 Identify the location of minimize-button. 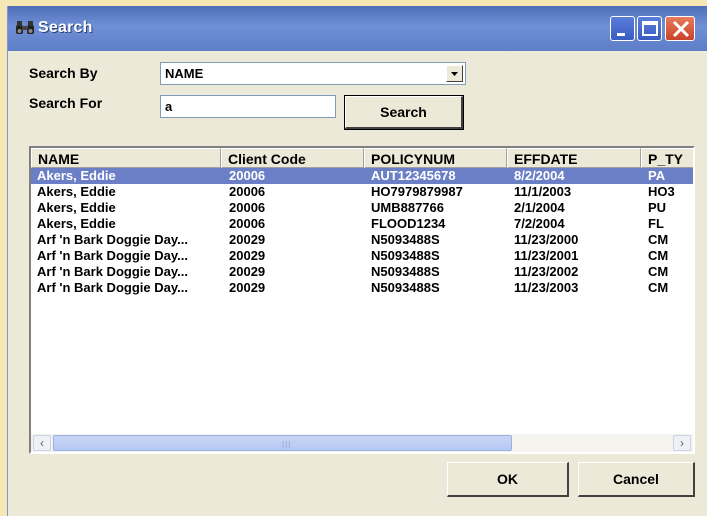
(622, 28).